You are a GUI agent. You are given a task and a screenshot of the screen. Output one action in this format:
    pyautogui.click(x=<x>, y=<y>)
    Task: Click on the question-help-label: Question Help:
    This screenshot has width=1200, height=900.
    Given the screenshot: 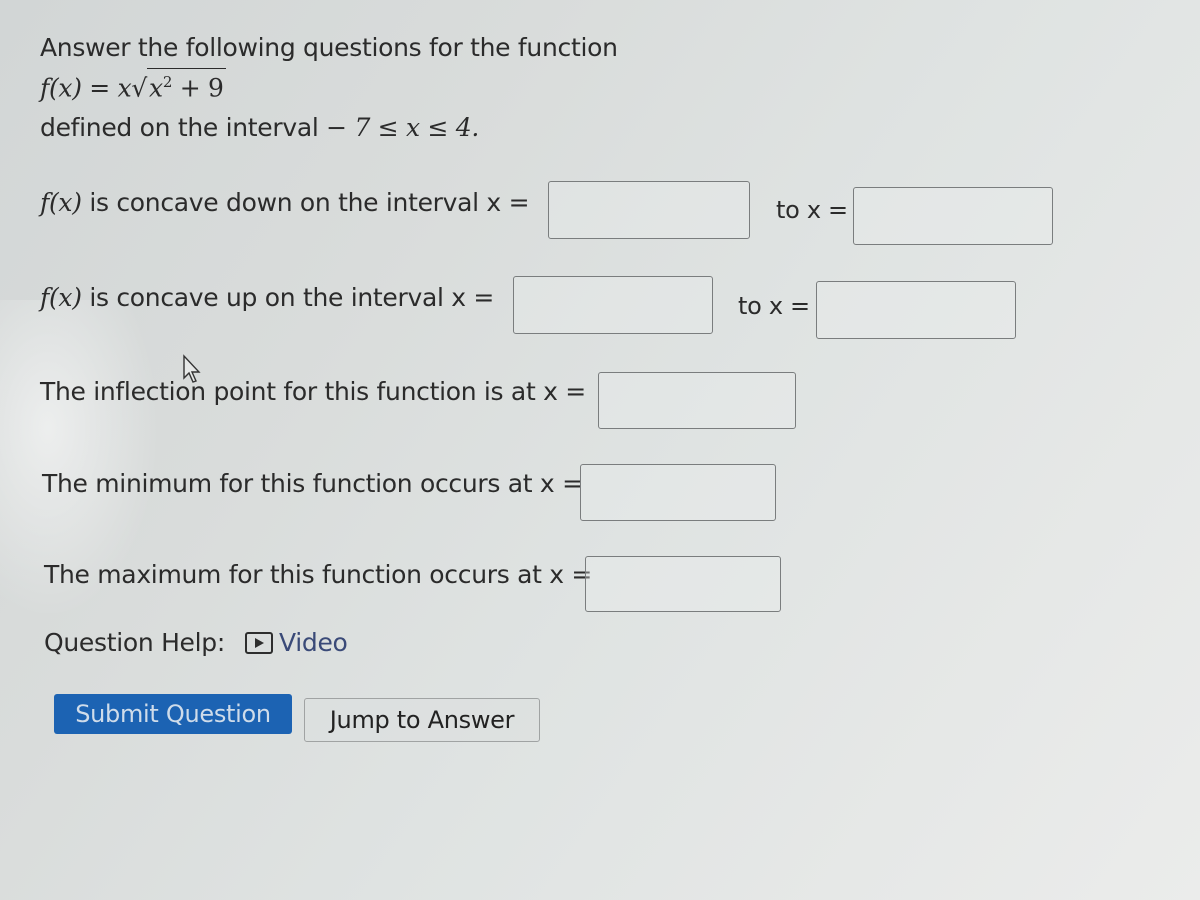 What is the action you would take?
    pyautogui.click(x=134, y=642)
    